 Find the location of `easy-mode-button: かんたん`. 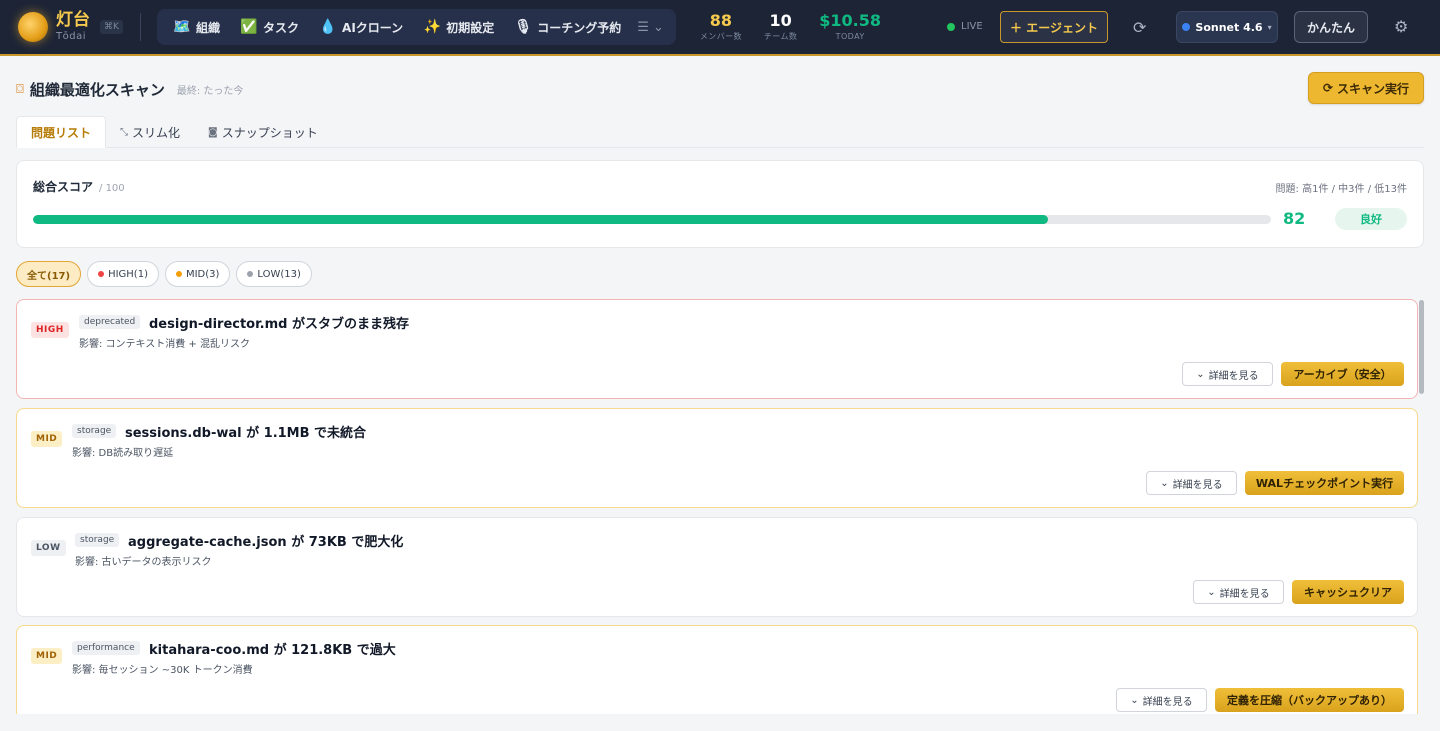

easy-mode-button: かんたん is located at coordinates (1331, 27).